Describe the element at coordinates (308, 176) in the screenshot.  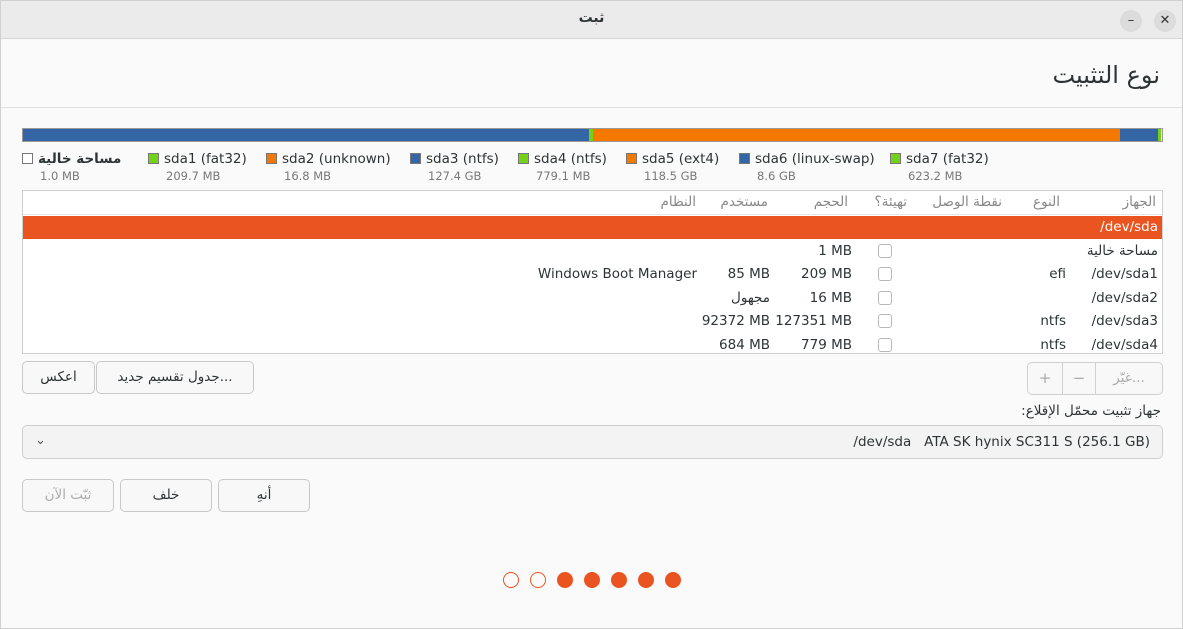
I see `legend-size: 16.8 MB` at that location.